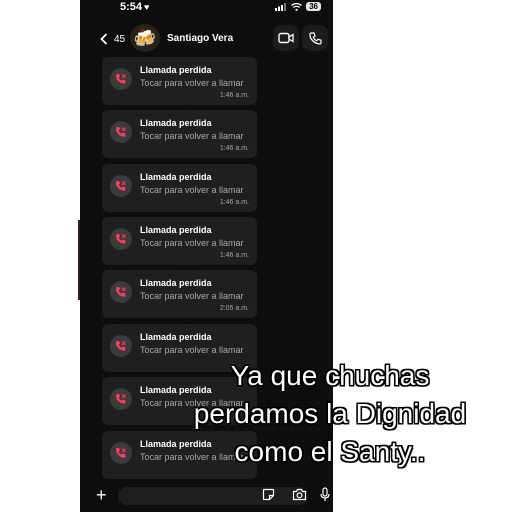 The height and width of the screenshot is (512, 512). Describe the element at coordinates (234, 308) in the screenshot. I see `call-time: 2:05 a.m.` at that location.